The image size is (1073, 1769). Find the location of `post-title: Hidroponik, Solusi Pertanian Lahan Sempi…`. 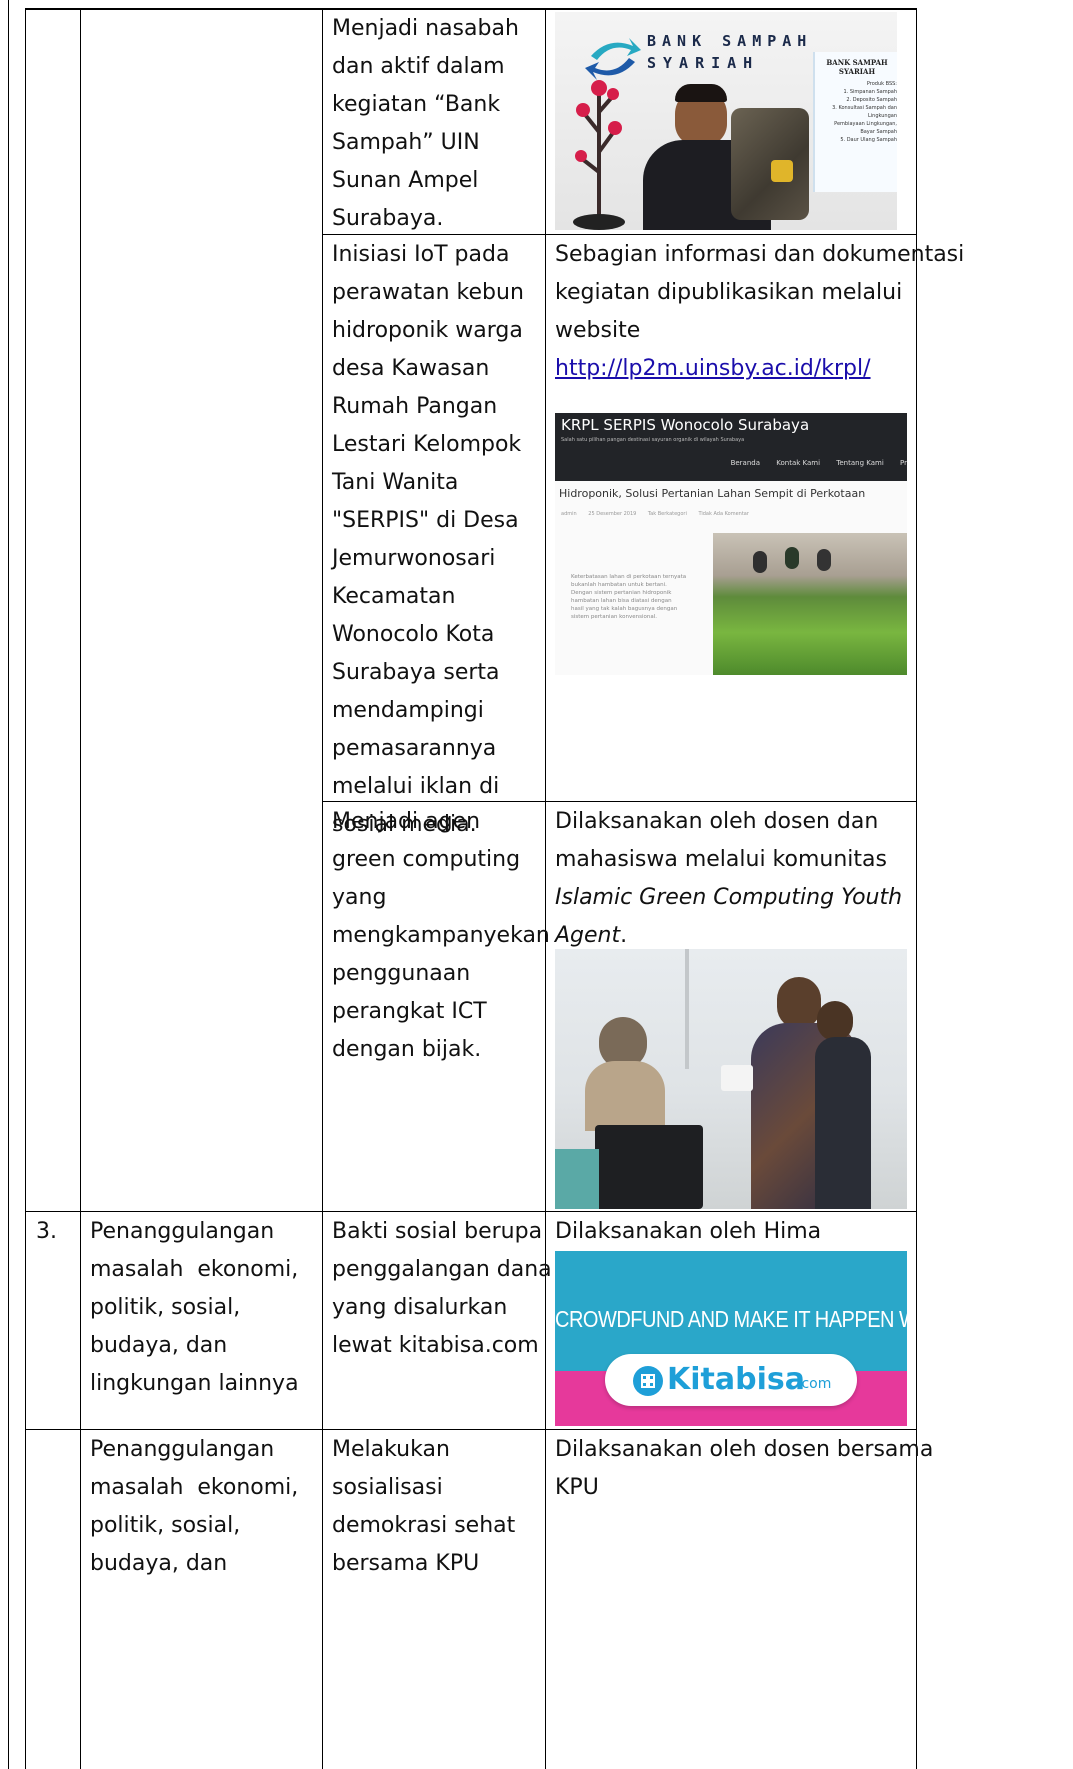

post-title: Hidroponik, Solusi Pertanian Lahan Sempi… is located at coordinates (712, 493).